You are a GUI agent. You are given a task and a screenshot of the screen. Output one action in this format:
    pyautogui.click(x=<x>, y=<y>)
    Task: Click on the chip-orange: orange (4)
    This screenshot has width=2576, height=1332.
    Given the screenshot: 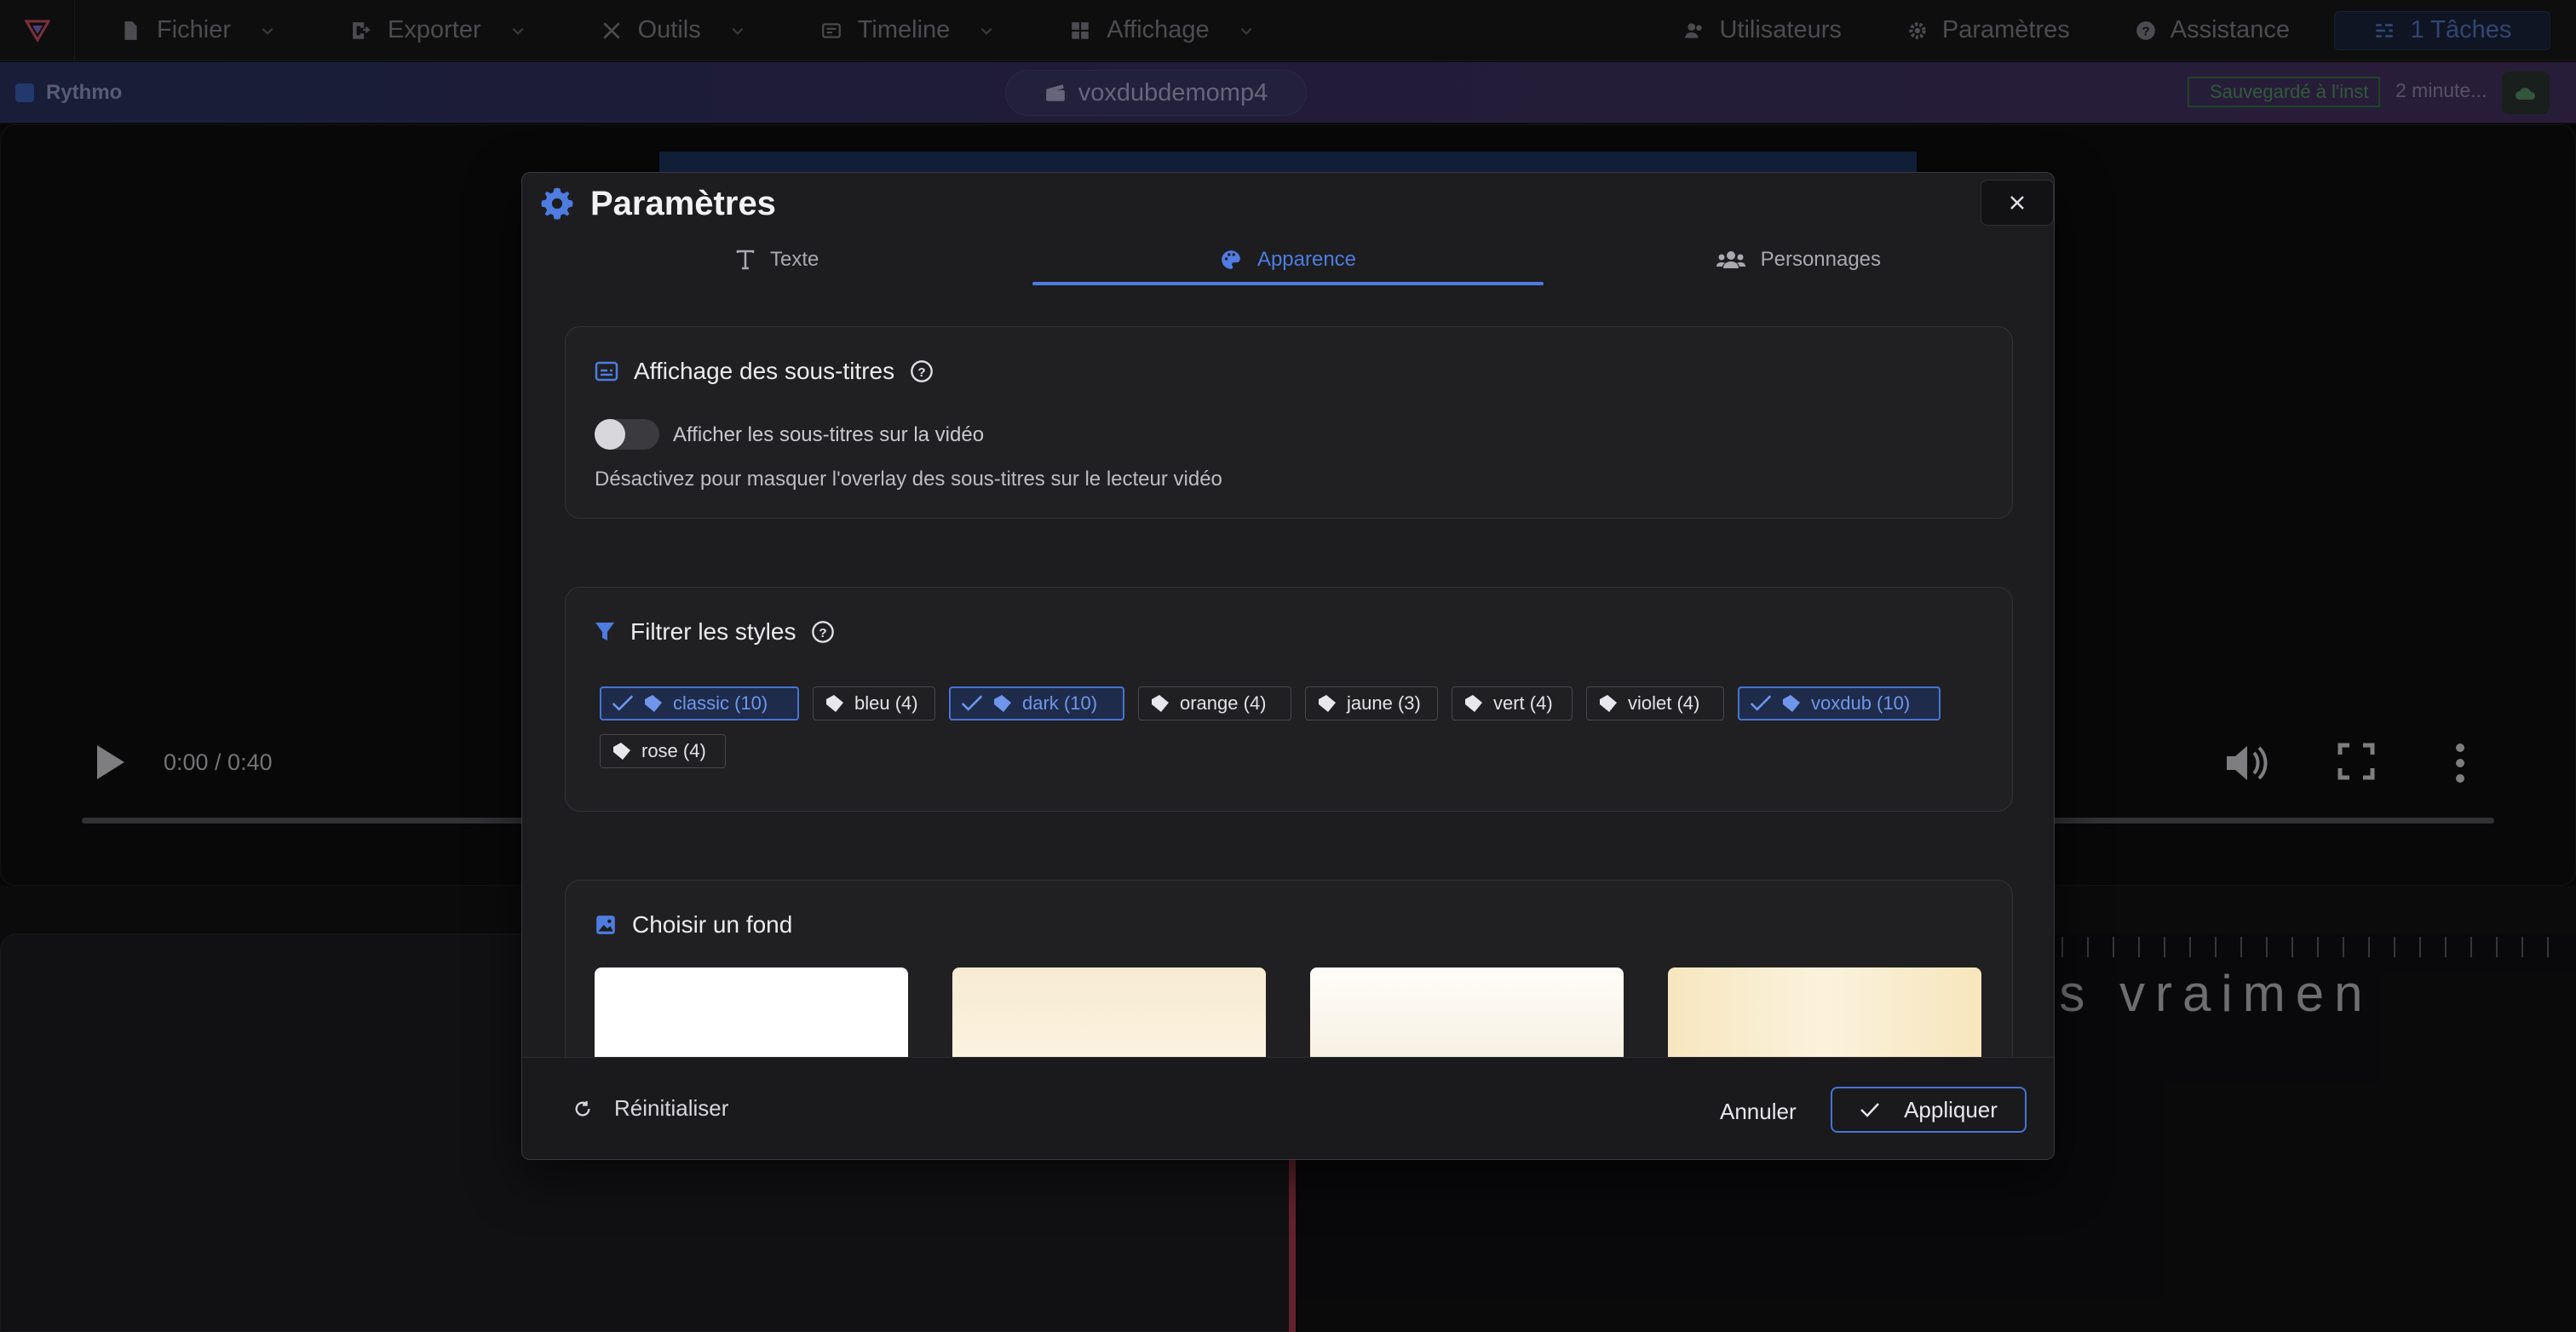 What is the action you would take?
    pyautogui.click(x=1215, y=703)
    